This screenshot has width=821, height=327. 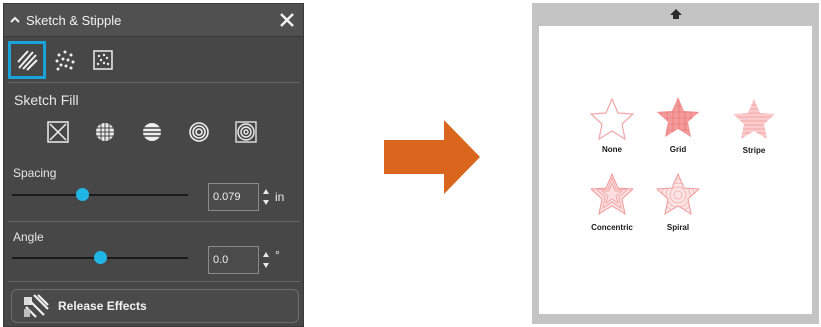 I want to click on angle-unit: °, so click(x=277, y=255).